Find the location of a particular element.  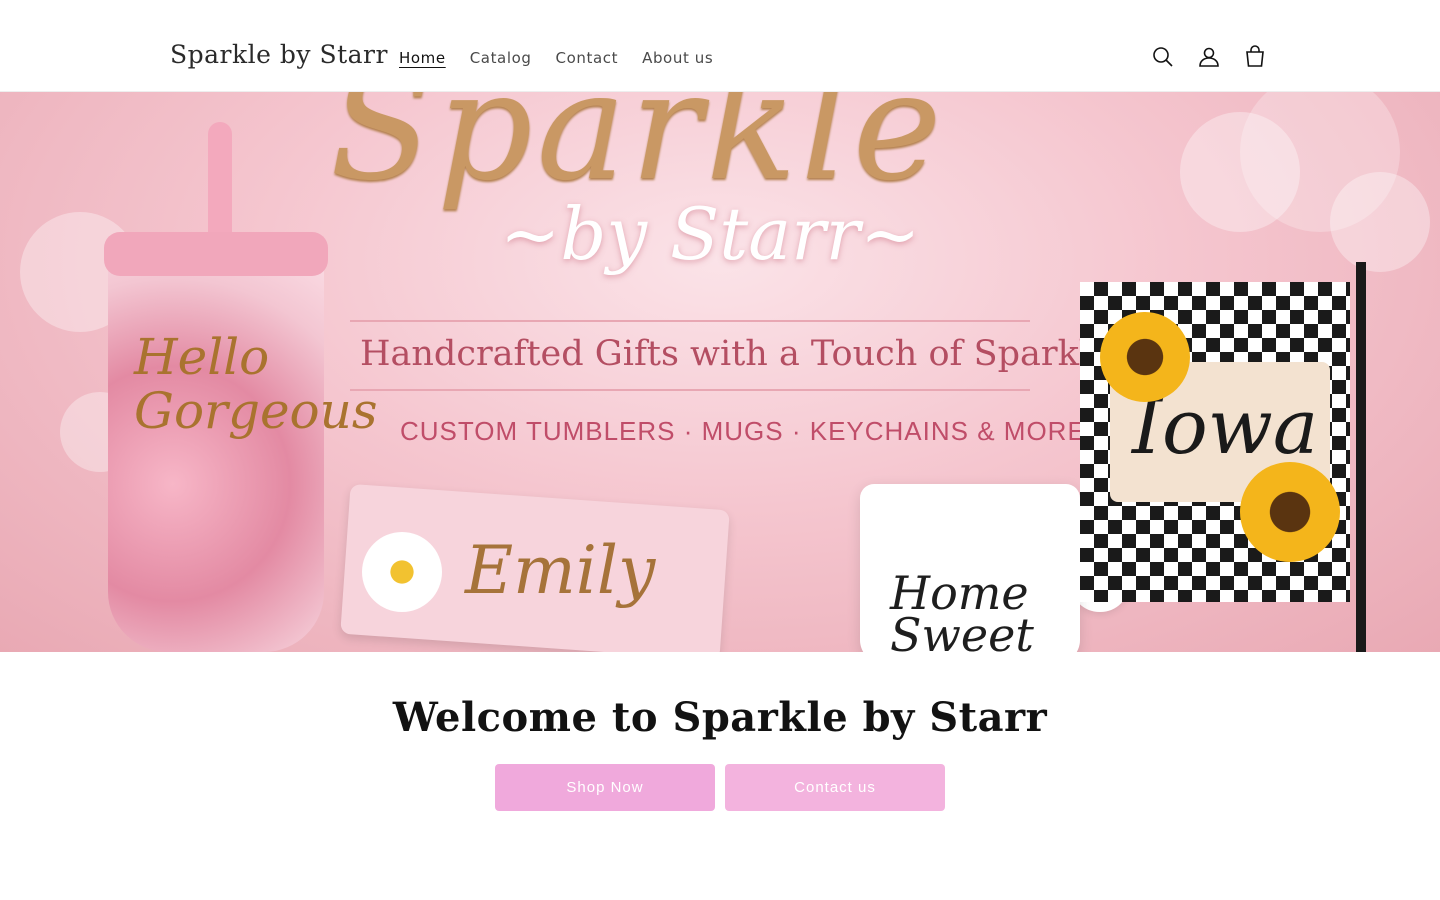

main-nav: Home Catalog Contact About us is located at coordinates (556, 58).